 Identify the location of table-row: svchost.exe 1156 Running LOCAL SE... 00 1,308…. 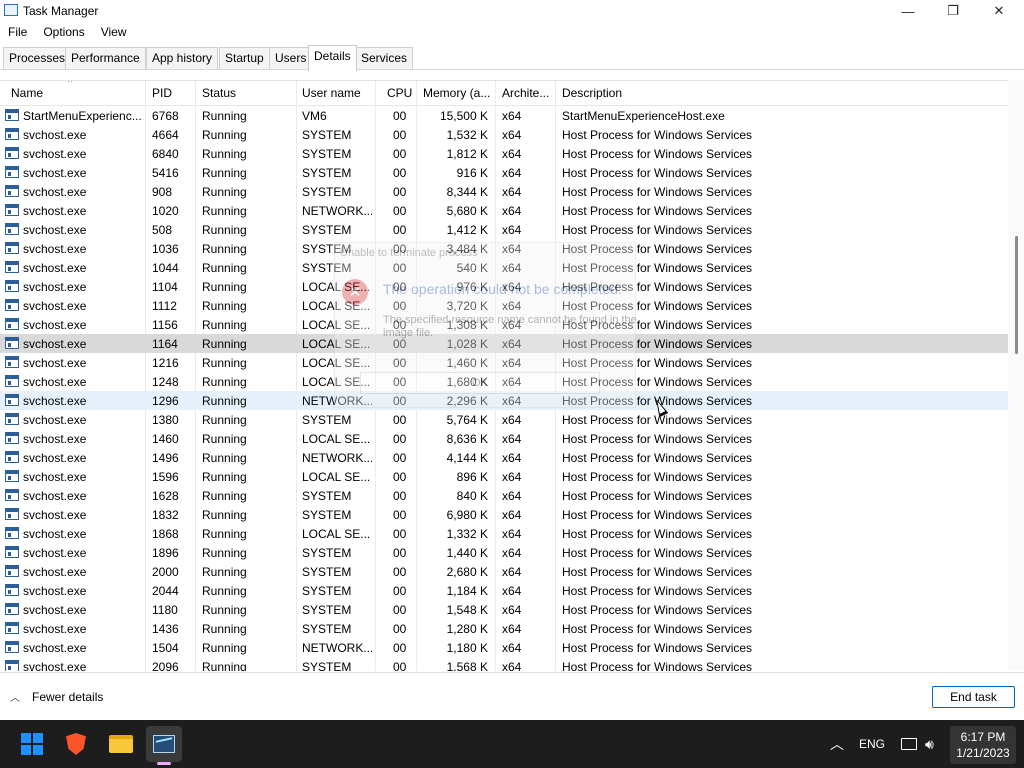
(504, 324).